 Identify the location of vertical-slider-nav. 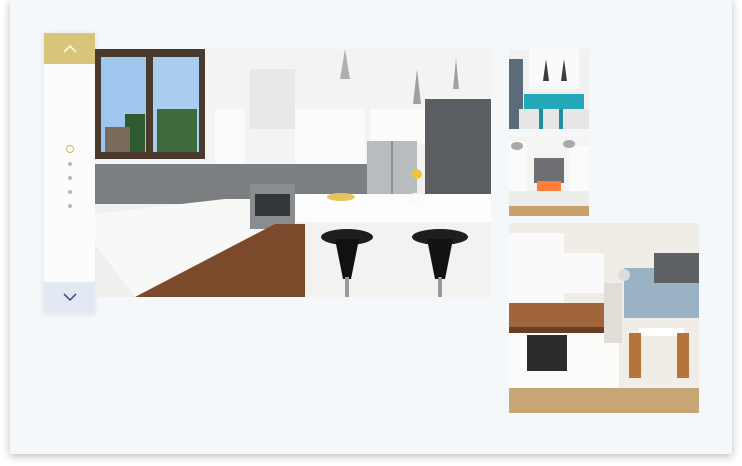
(69, 173).